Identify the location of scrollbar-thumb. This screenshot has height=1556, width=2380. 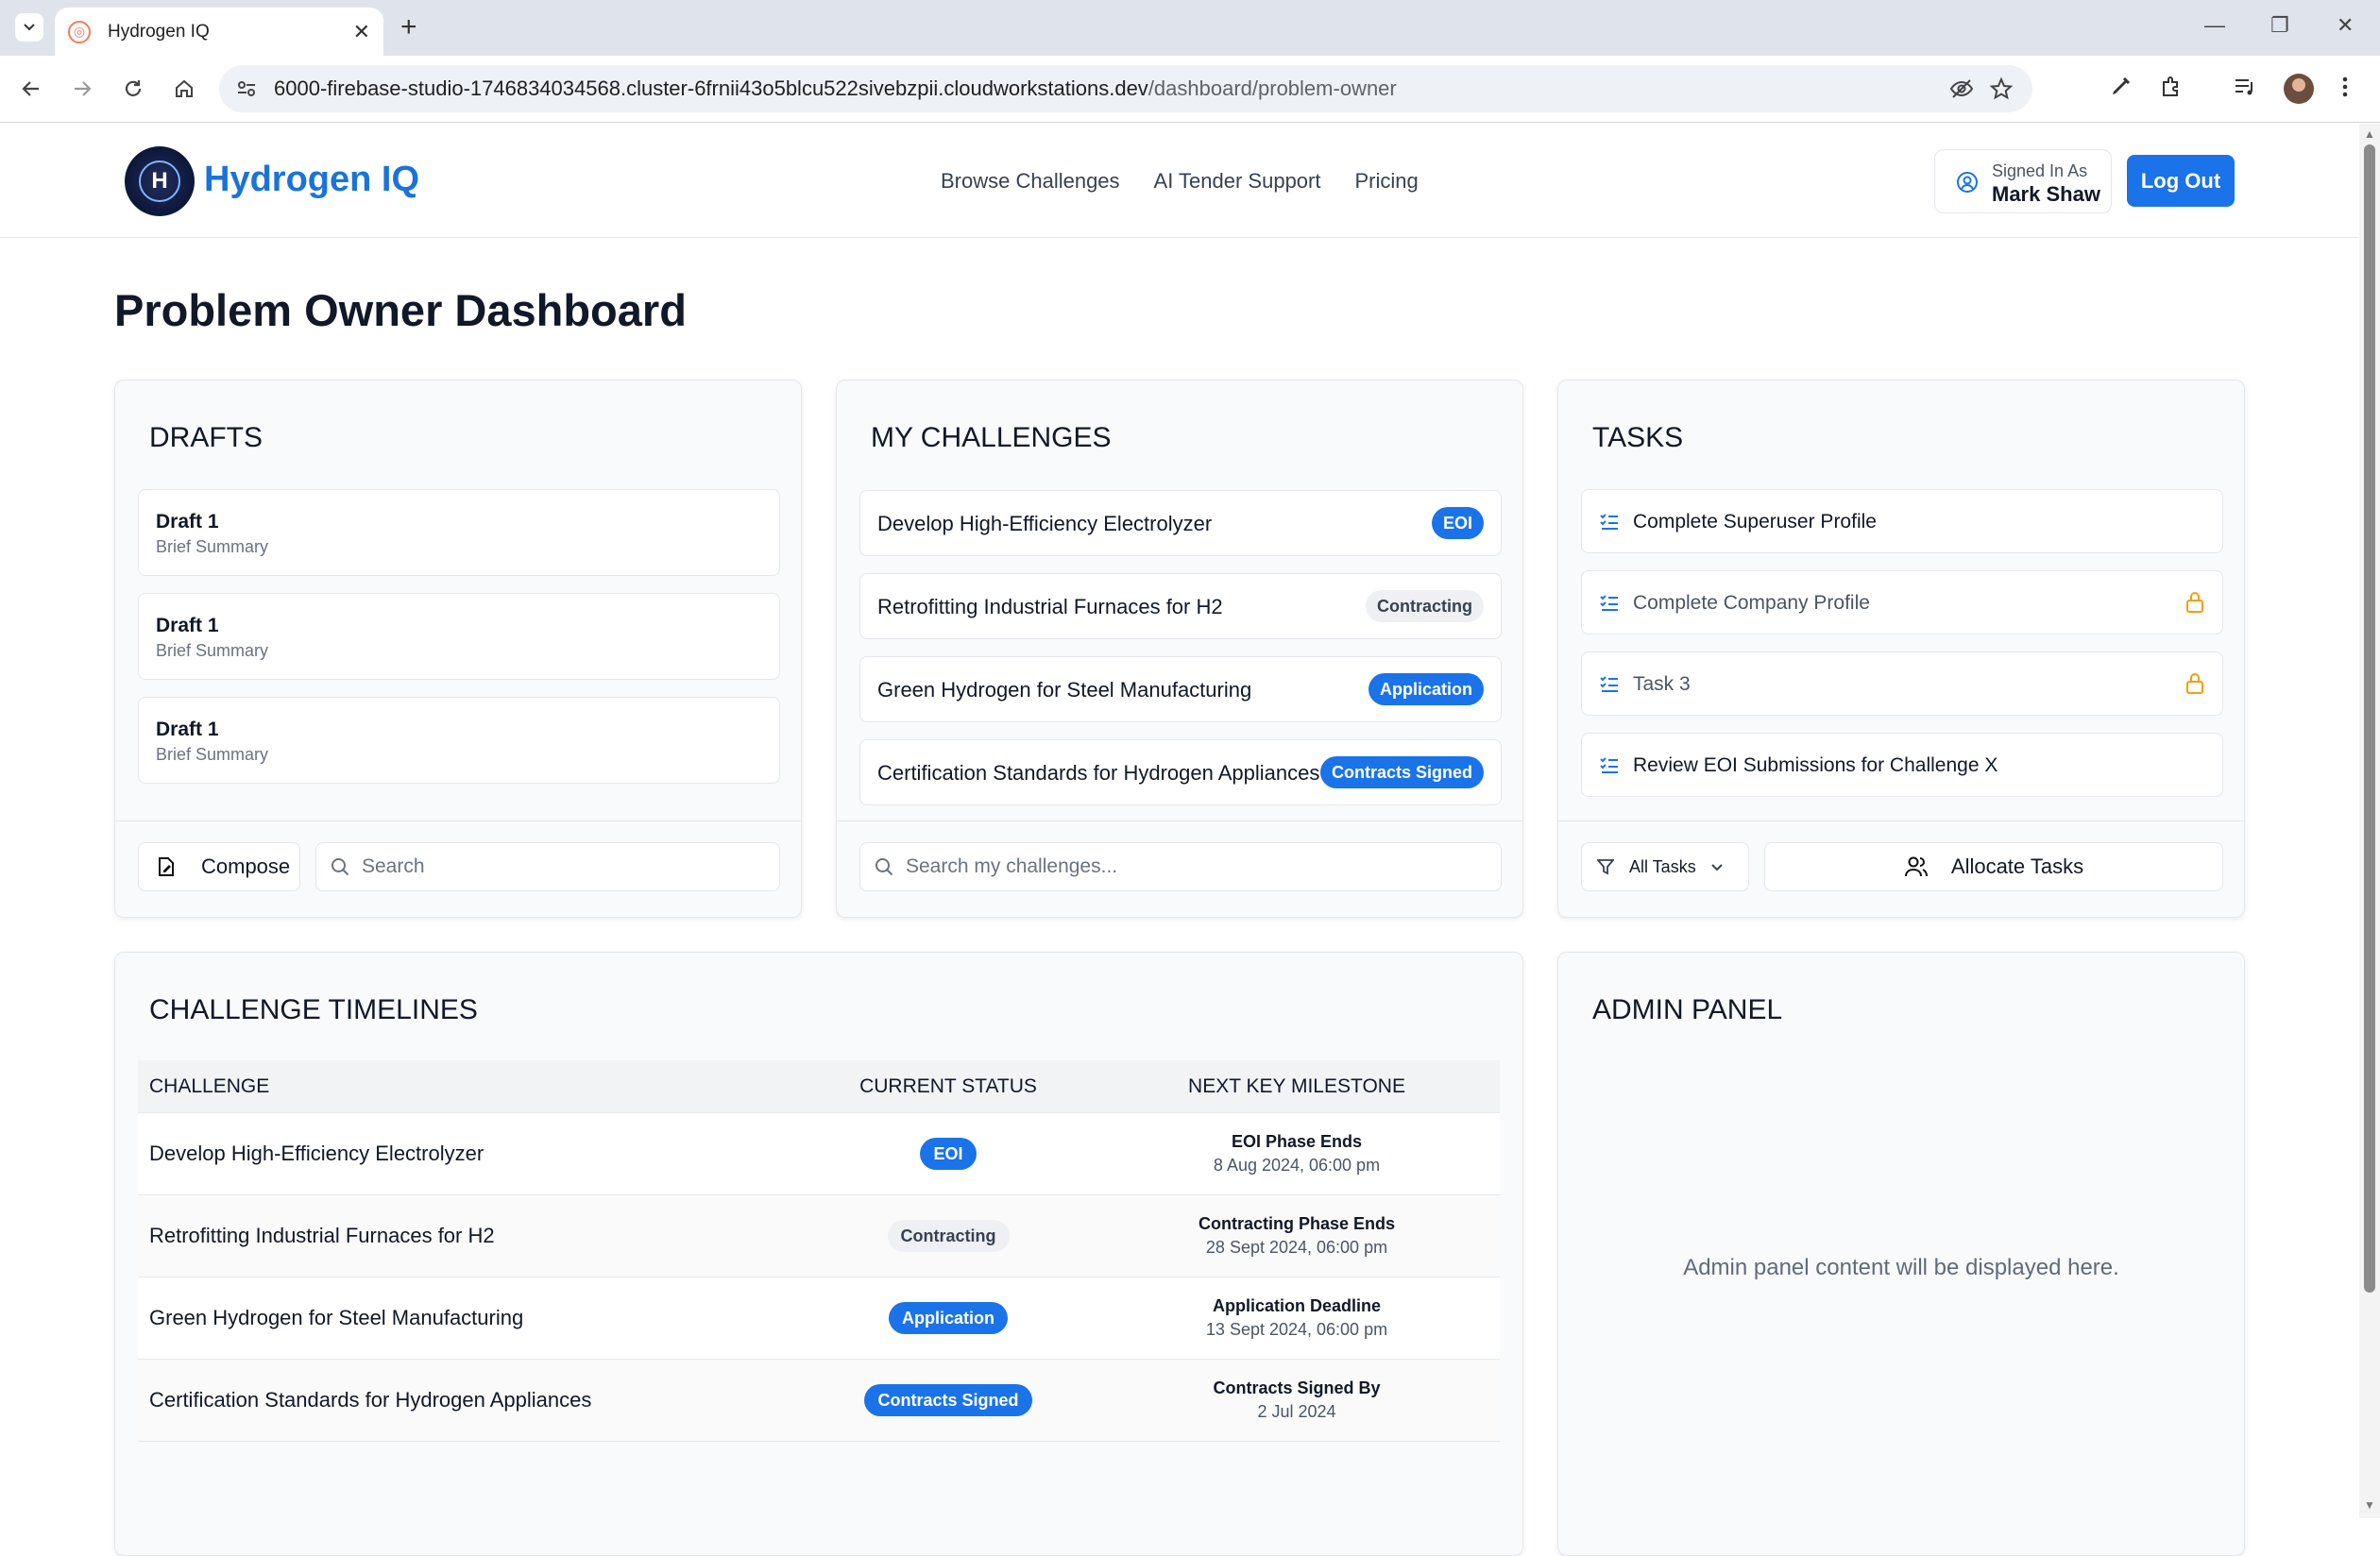
(2369, 718).